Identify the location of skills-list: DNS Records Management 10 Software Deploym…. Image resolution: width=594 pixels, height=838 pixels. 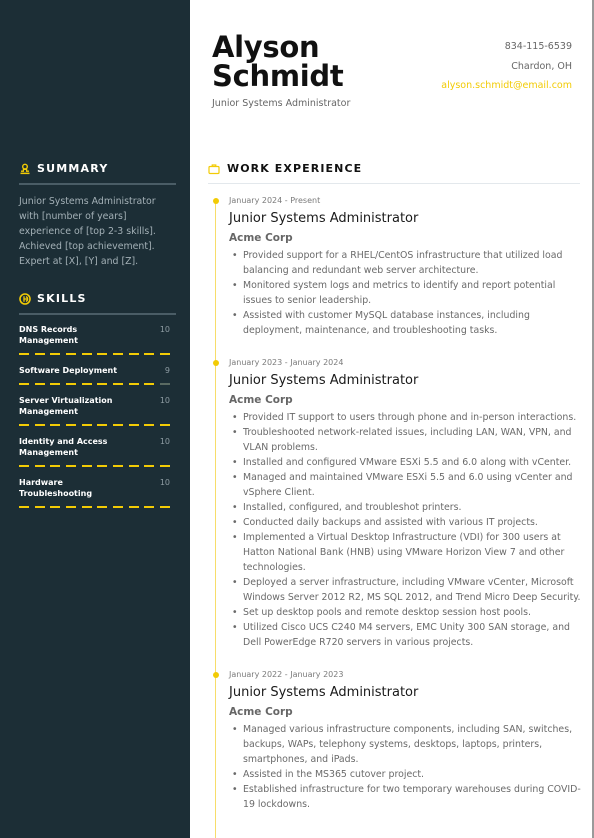
(94, 421).